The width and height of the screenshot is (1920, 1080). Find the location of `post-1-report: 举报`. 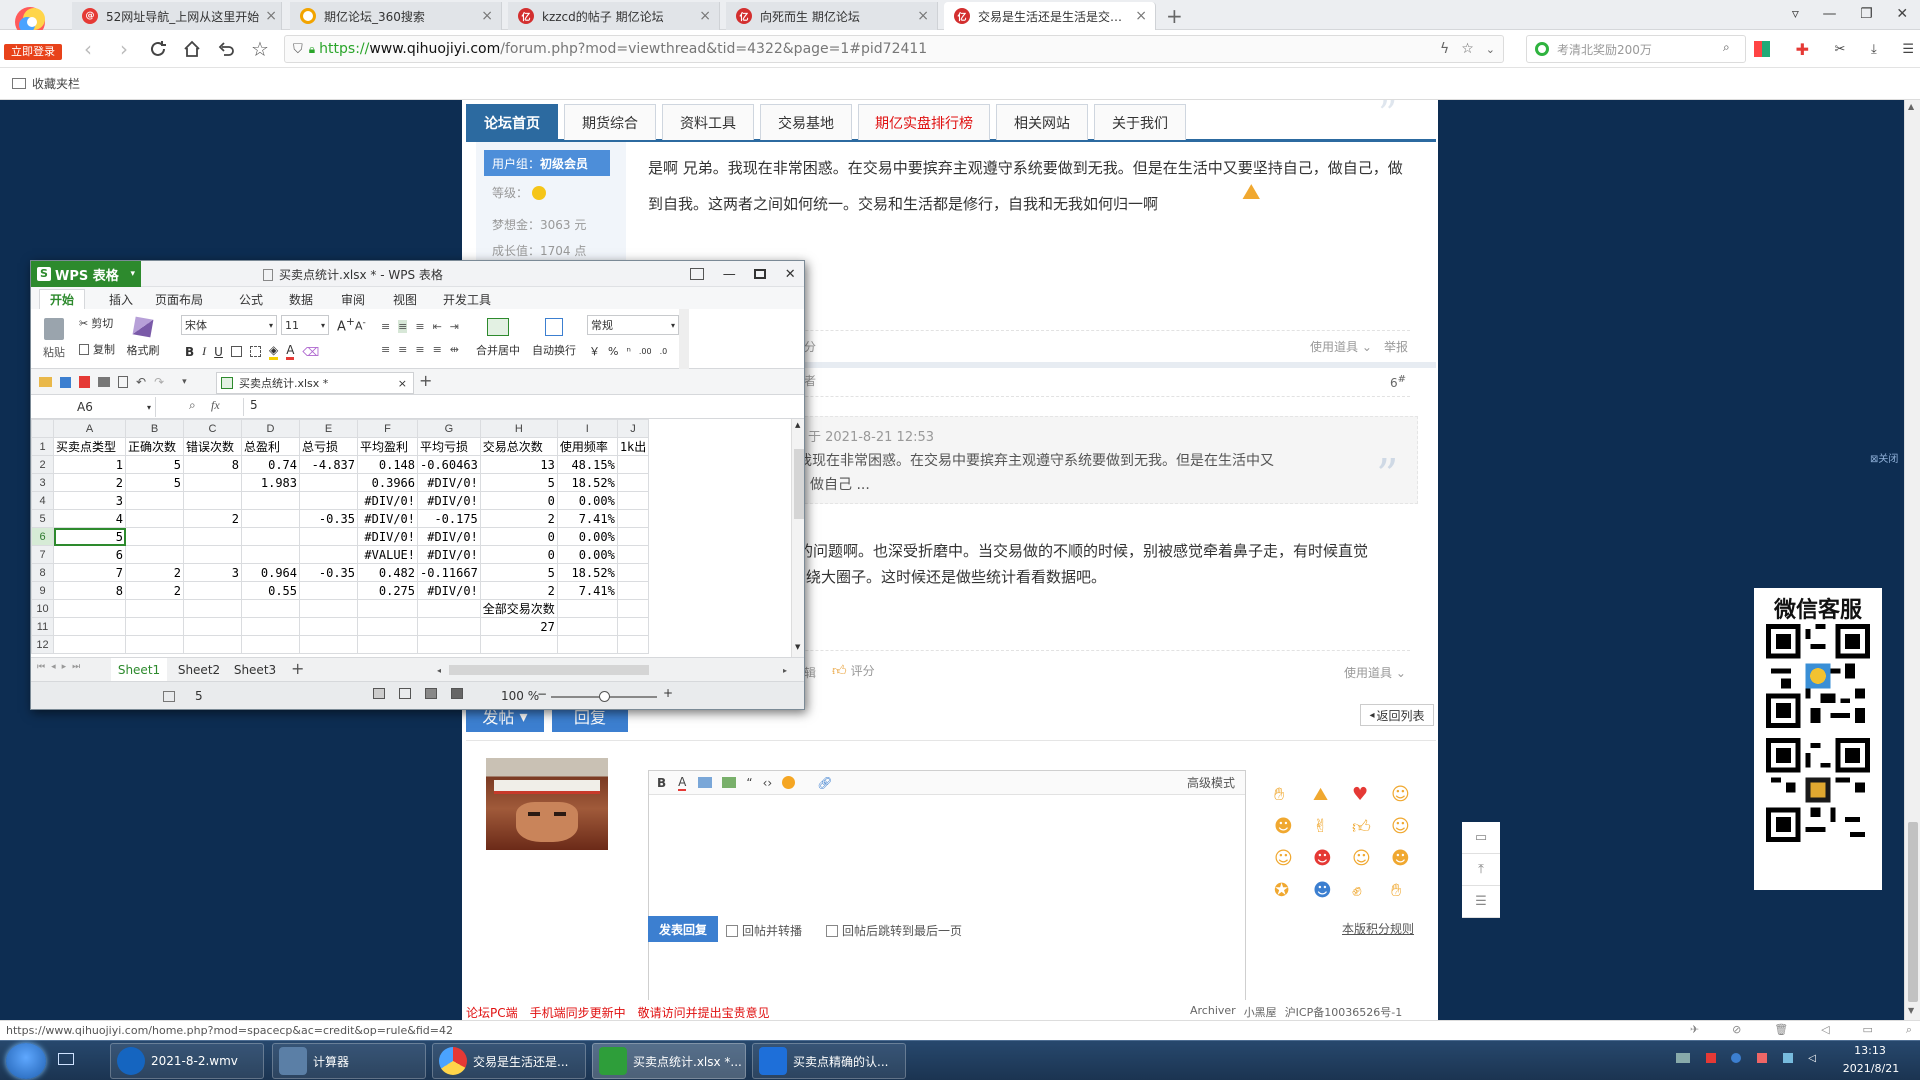

post-1-report: 举报 is located at coordinates (1396, 346).